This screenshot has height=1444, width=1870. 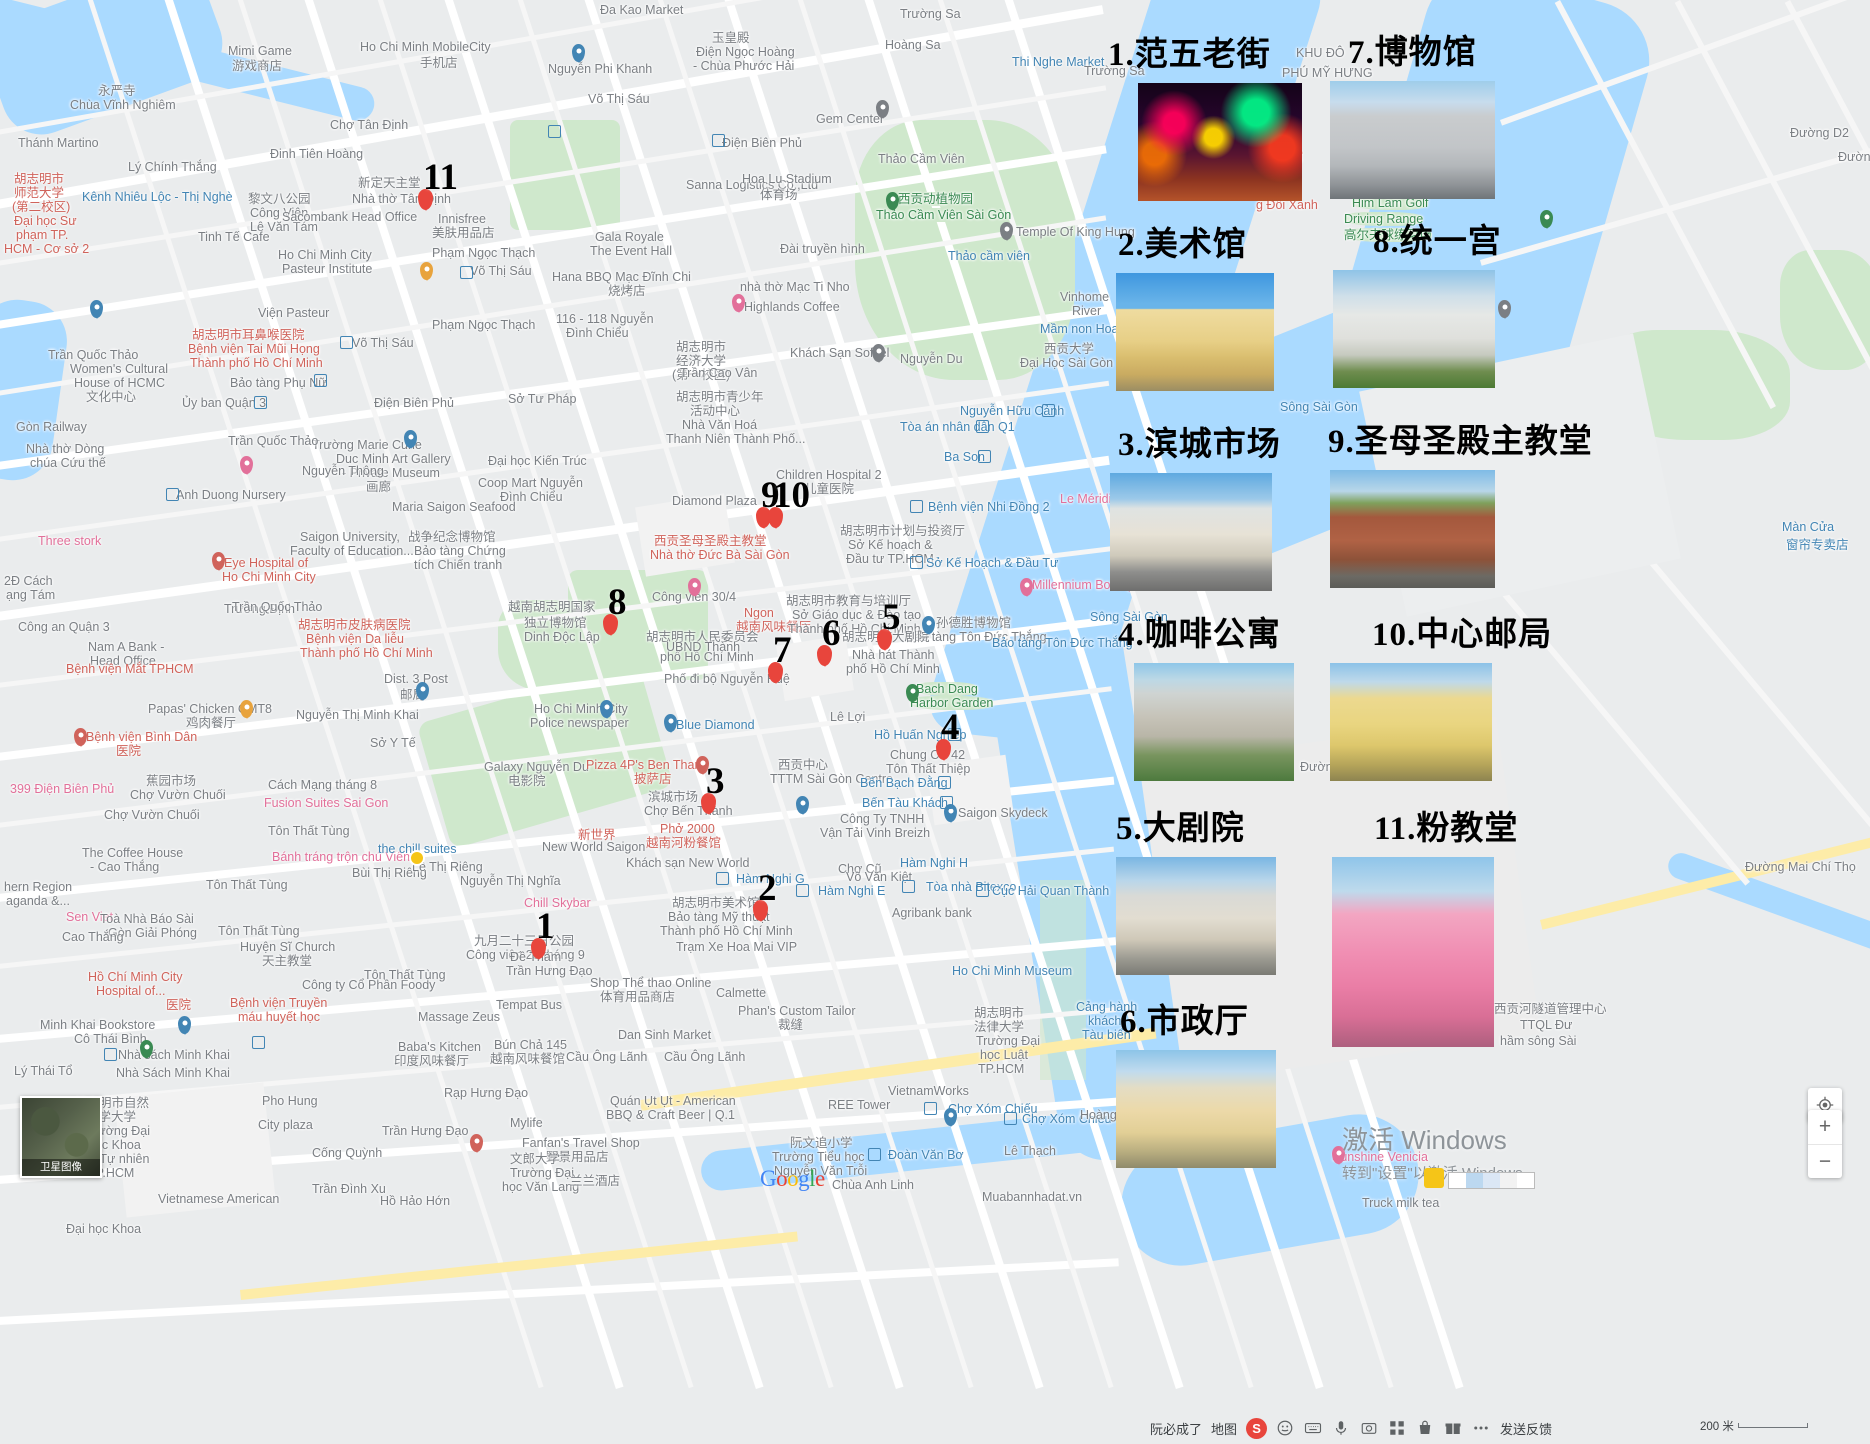 What do you see at coordinates (831, 633) in the screenshot?
I see `place-marker-number: 6` at bounding box center [831, 633].